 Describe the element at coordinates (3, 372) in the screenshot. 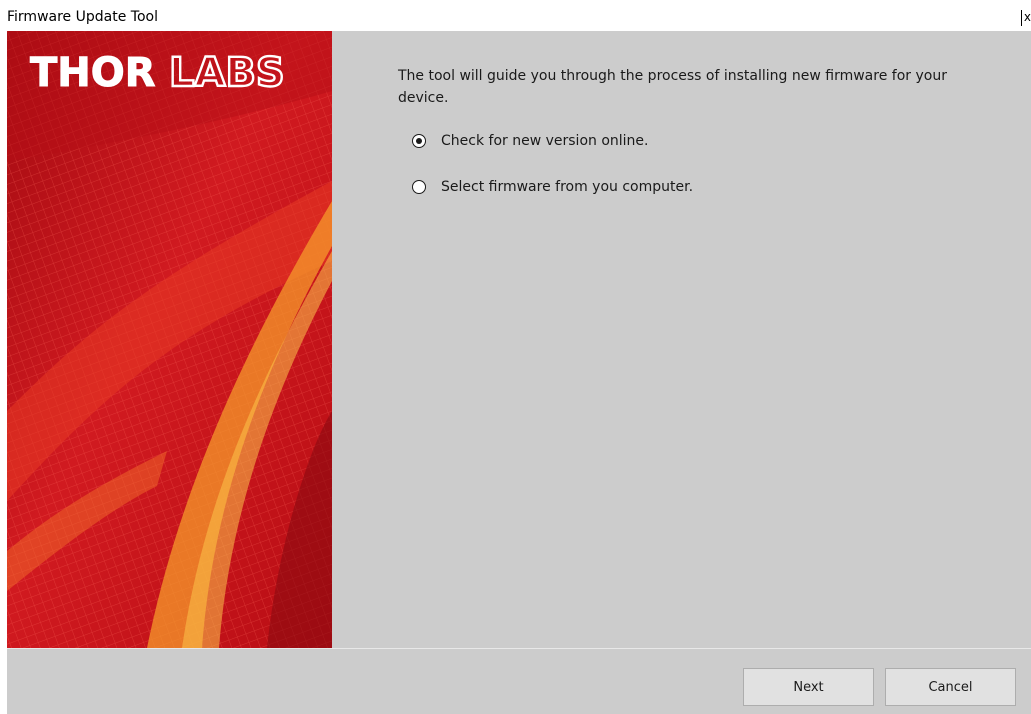

I see `window-left-border` at that location.